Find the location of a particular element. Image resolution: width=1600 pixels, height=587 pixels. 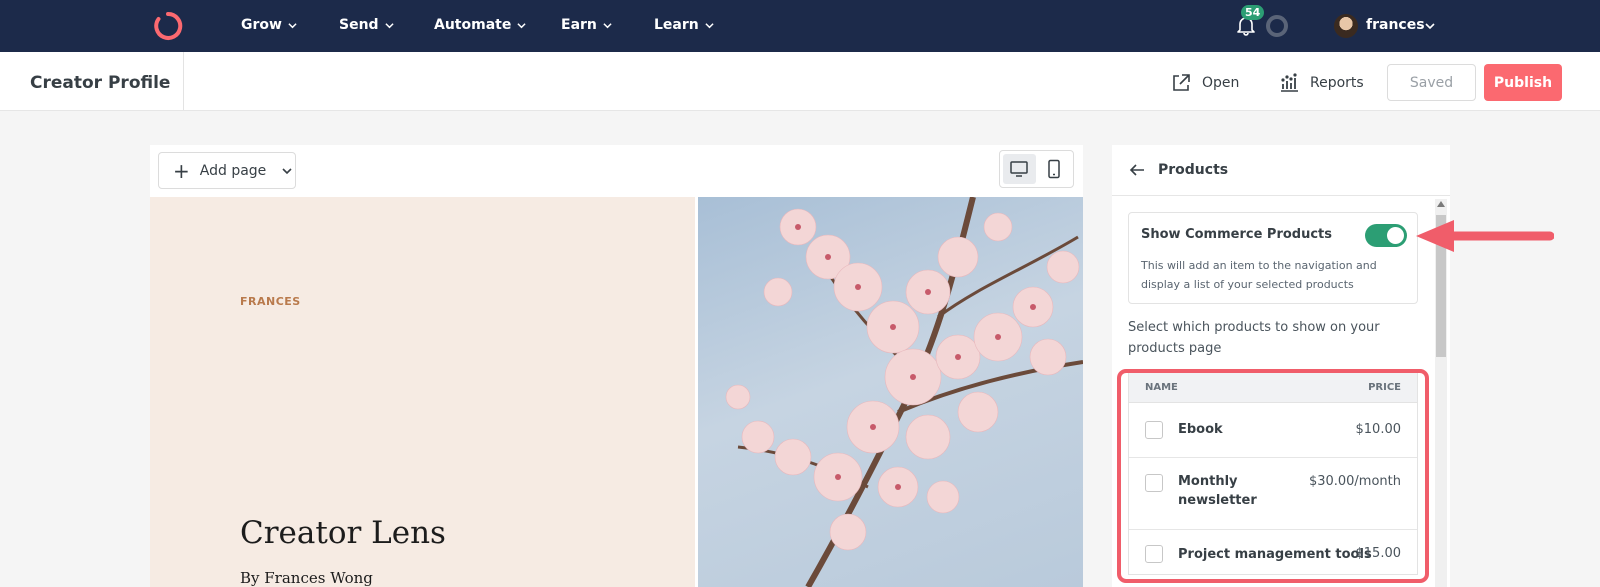

desktop-icon is located at coordinates (1019, 169).